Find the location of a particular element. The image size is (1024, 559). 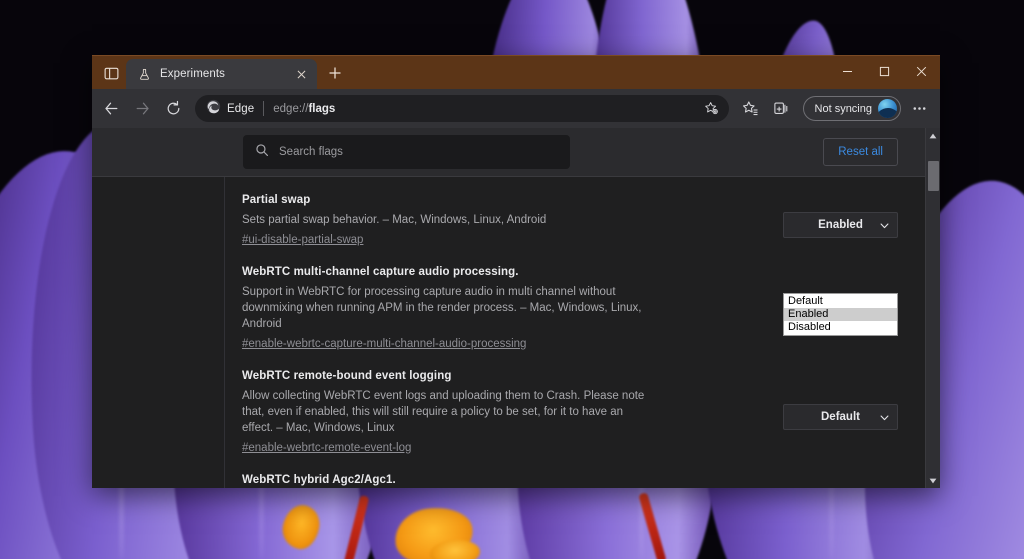

flags-header: Search flags Reset all is located at coordinates (508, 152).